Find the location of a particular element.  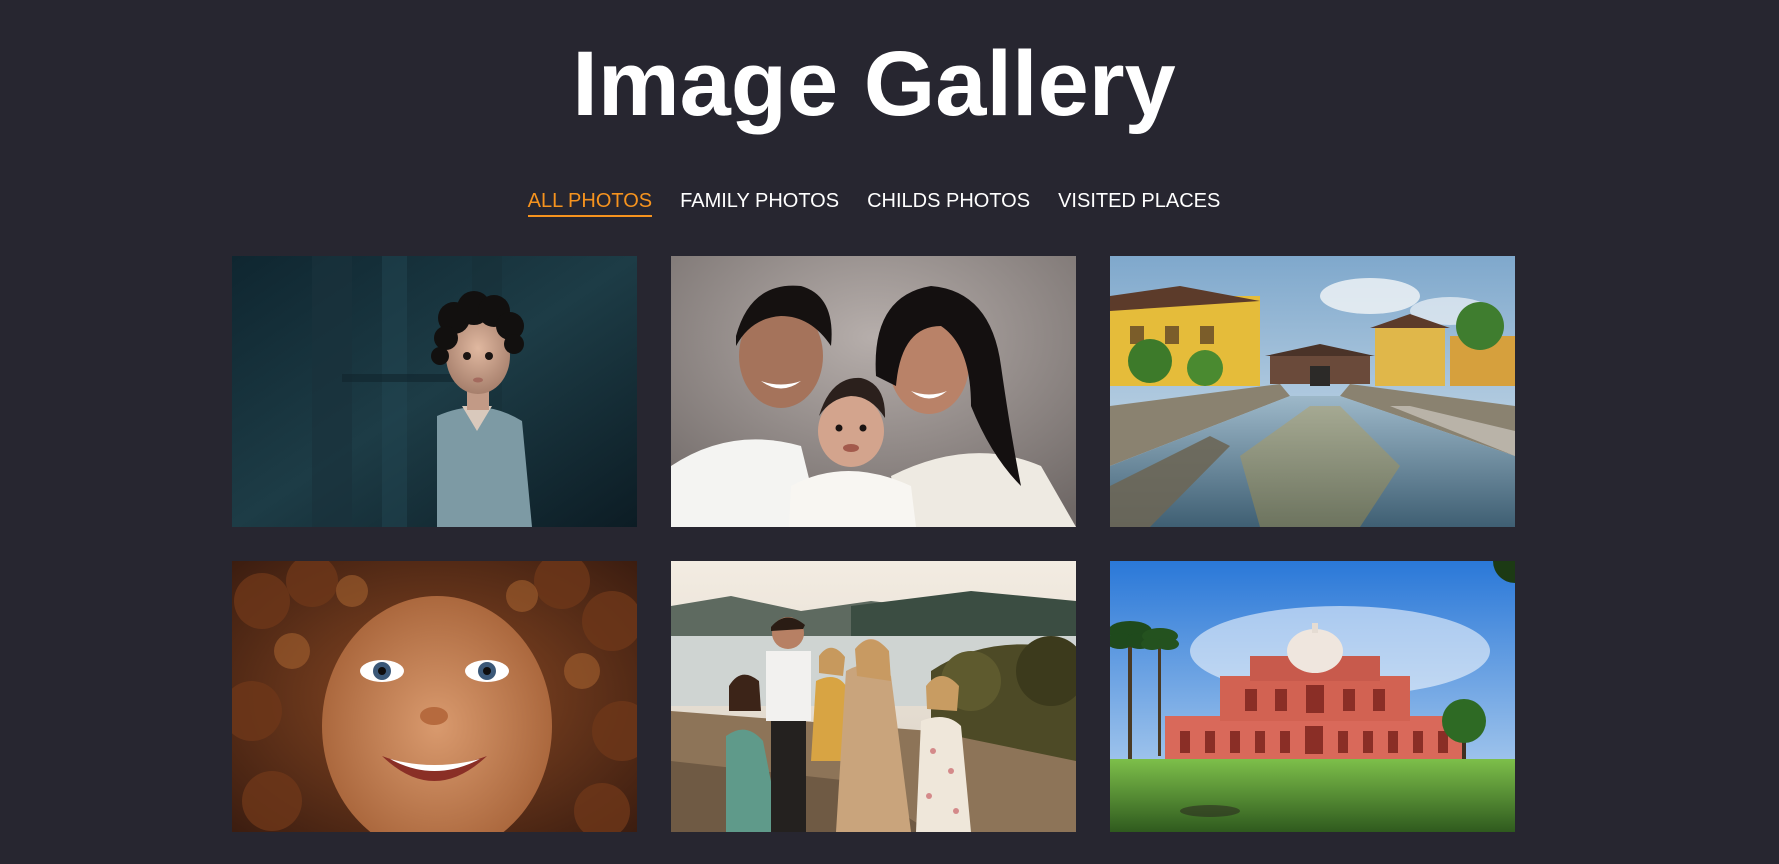

page-title: Image Gallery is located at coordinates (874, 84).